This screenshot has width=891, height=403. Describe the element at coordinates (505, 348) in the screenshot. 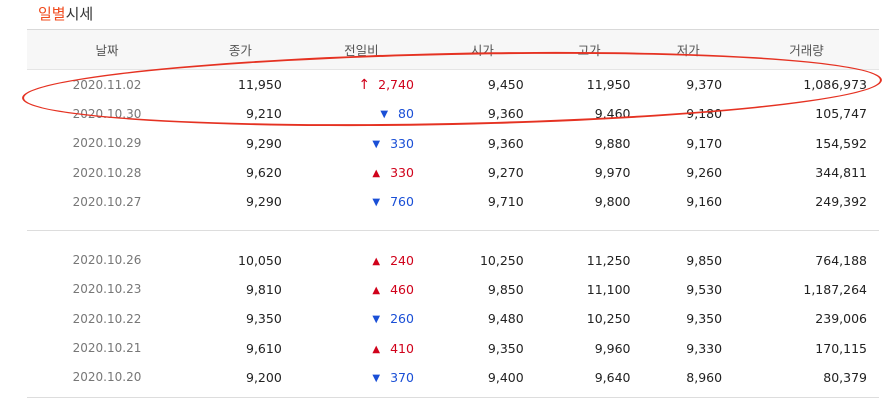

I see `cell-open: 9,350` at that location.